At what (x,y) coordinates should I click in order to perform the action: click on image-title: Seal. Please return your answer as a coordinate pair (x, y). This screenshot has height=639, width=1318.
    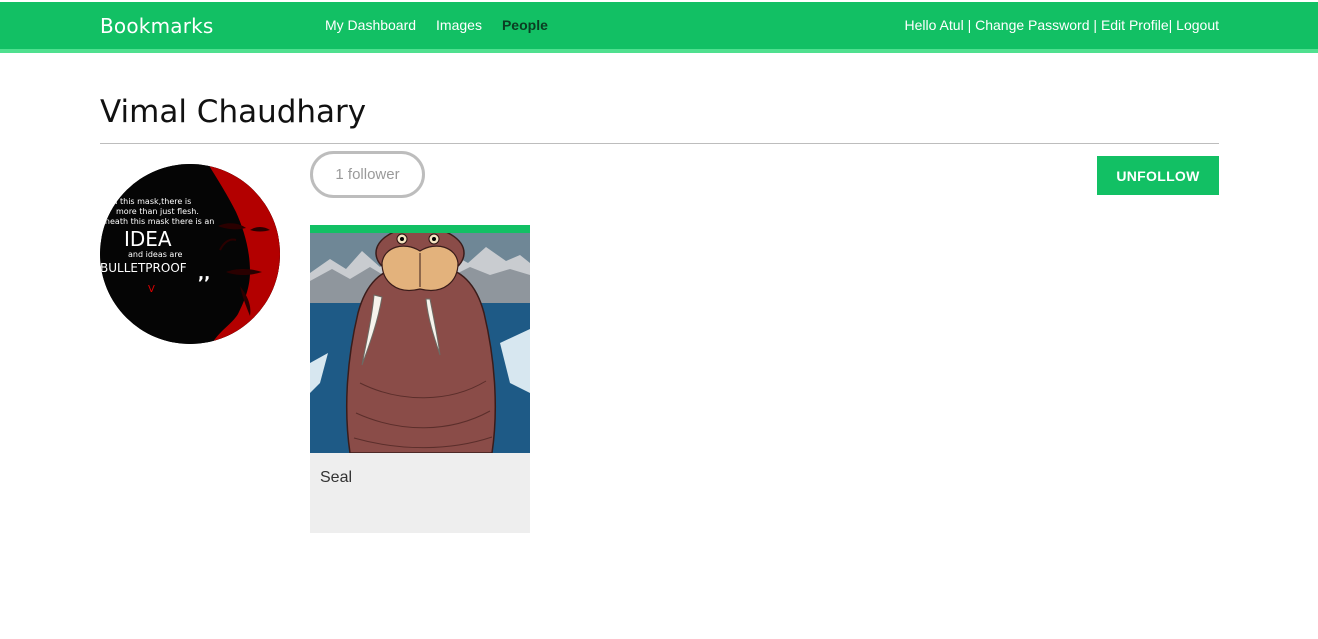
    Looking at the image, I should click on (336, 478).